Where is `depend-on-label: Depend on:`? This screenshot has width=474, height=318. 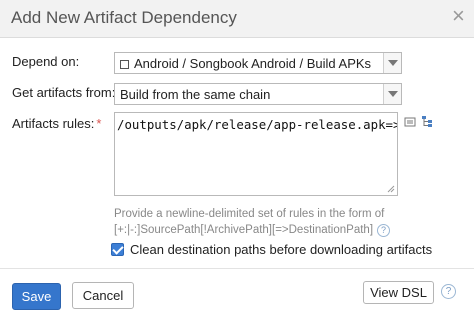
depend-on-label: Depend on: is located at coordinates (46, 61).